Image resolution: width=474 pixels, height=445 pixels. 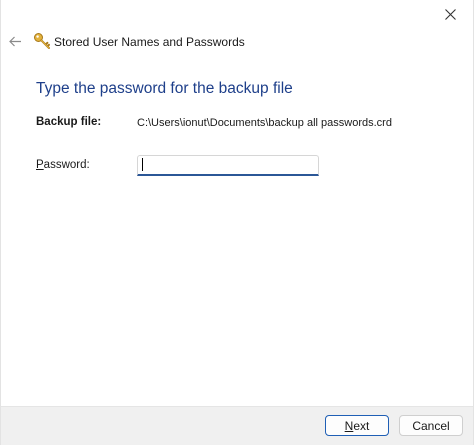 What do you see at coordinates (66, 165) in the screenshot?
I see `password-label-text: assword:` at bounding box center [66, 165].